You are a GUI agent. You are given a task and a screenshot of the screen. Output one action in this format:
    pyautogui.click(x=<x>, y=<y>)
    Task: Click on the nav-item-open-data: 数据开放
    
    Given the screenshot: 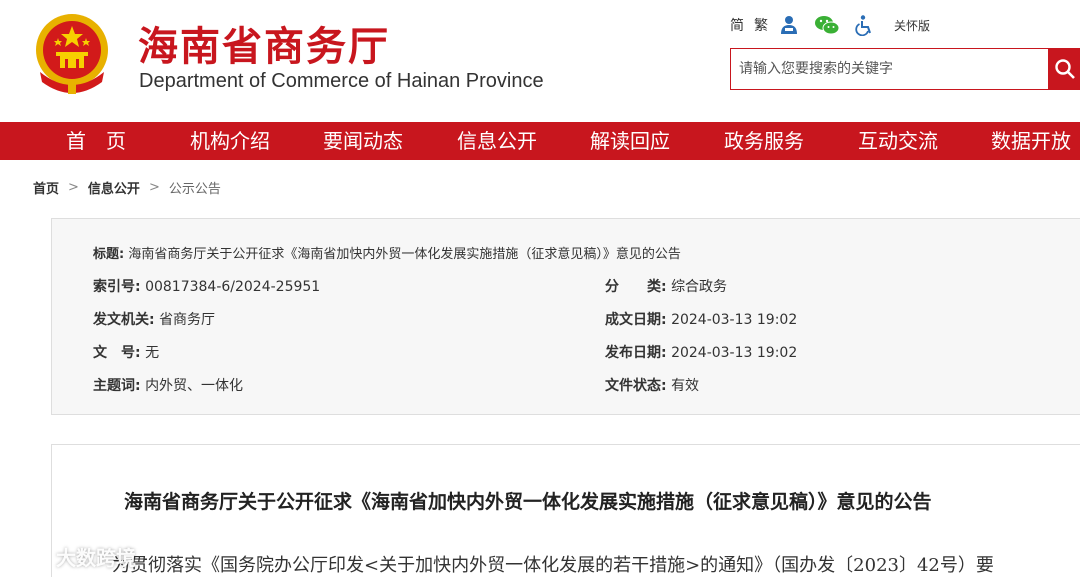 What is the action you would take?
    pyautogui.click(x=1031, y=141)
    